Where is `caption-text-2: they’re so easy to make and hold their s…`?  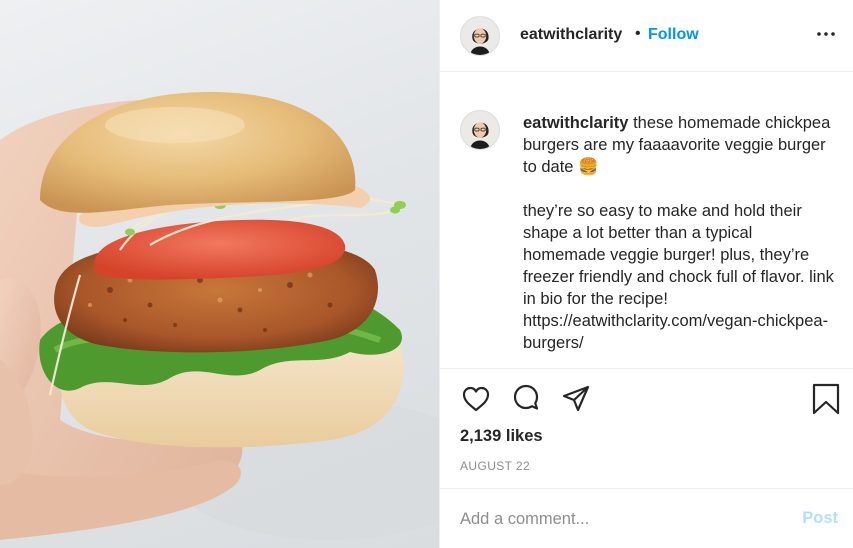 caption-text-2: they’re so easy to make and hold their s… is located at coordinates (678, 277).